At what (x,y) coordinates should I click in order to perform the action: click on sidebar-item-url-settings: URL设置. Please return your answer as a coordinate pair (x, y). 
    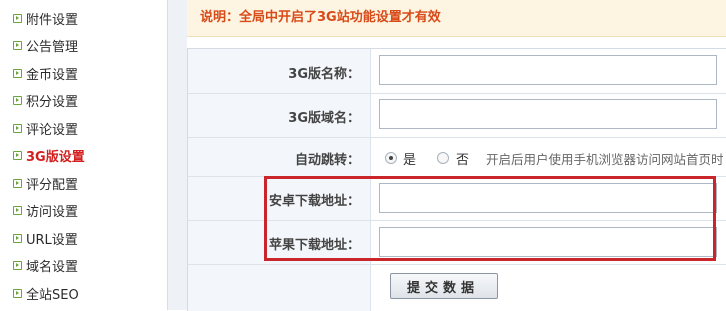
    Looking at the image, I should click on (83, 238).